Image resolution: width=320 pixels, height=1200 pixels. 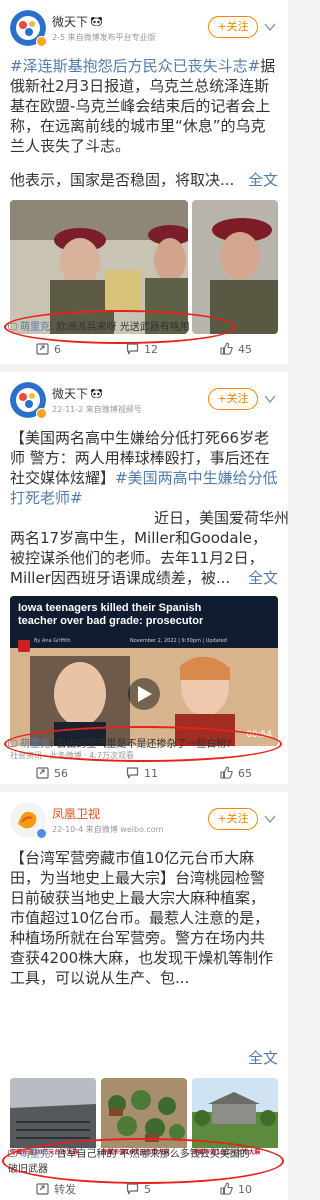 What do you see at coordinates (139, 745) in the screenshot?
I see `comment-preview: 萌里克: 自由的空气里是不是还掺杂了一些白粉?` at bounding box center [139, 745].